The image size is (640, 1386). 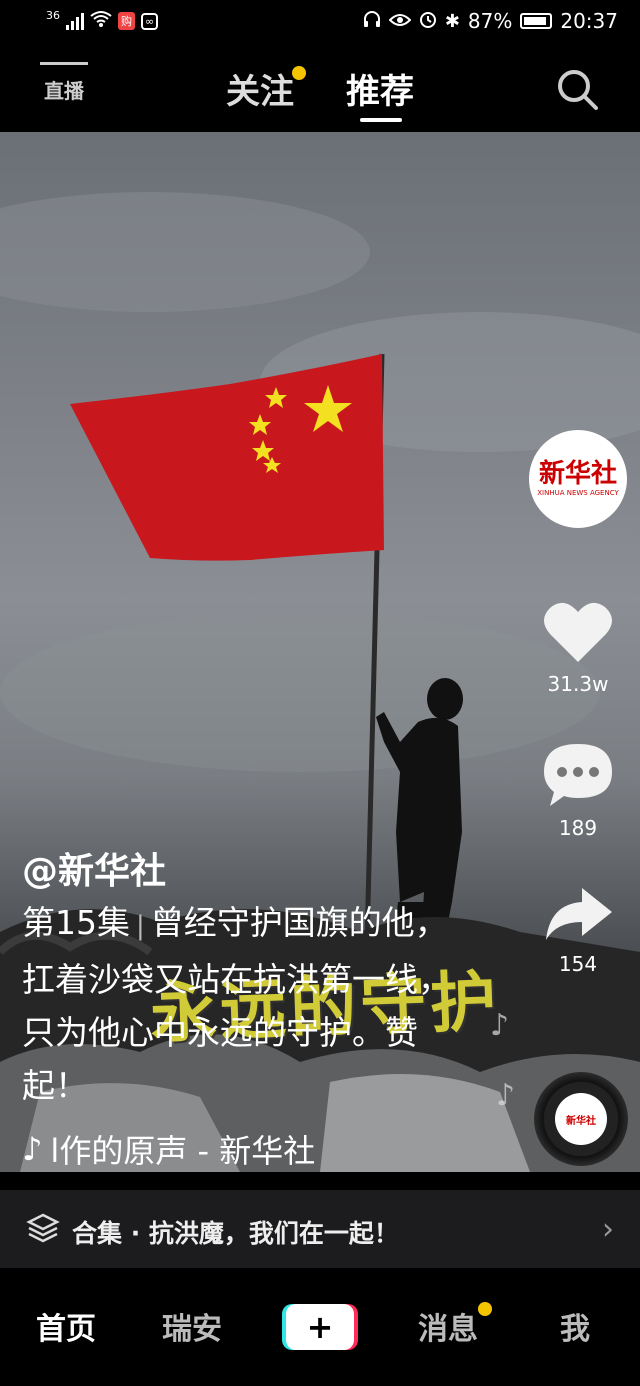 What do you see at coordinates (536, 21) in the screenshot?
I see `battery-icon` at bounding box center [536, 21].